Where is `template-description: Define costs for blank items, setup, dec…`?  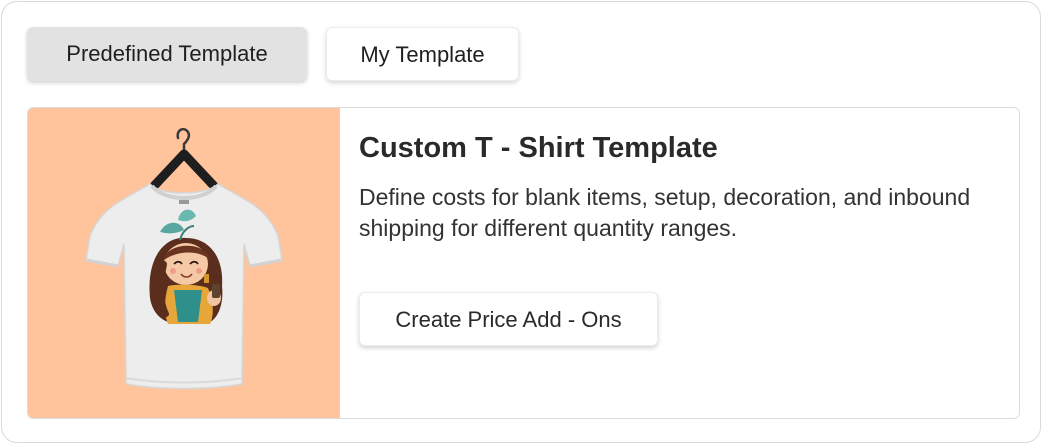
template-description: Define costs for blank items, setup, dec… is located at coordinates (665, 212).